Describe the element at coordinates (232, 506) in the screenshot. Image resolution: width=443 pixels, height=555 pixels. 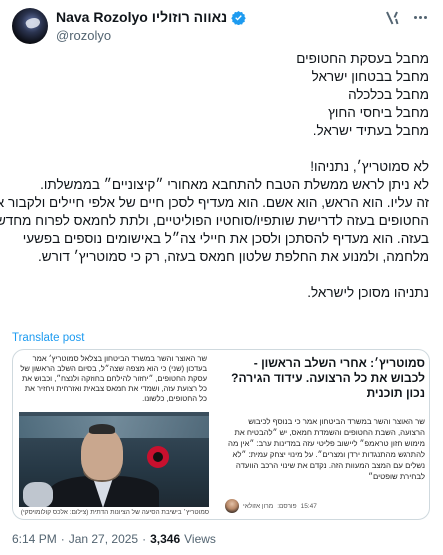
I see `author-thumbnail` at that location.